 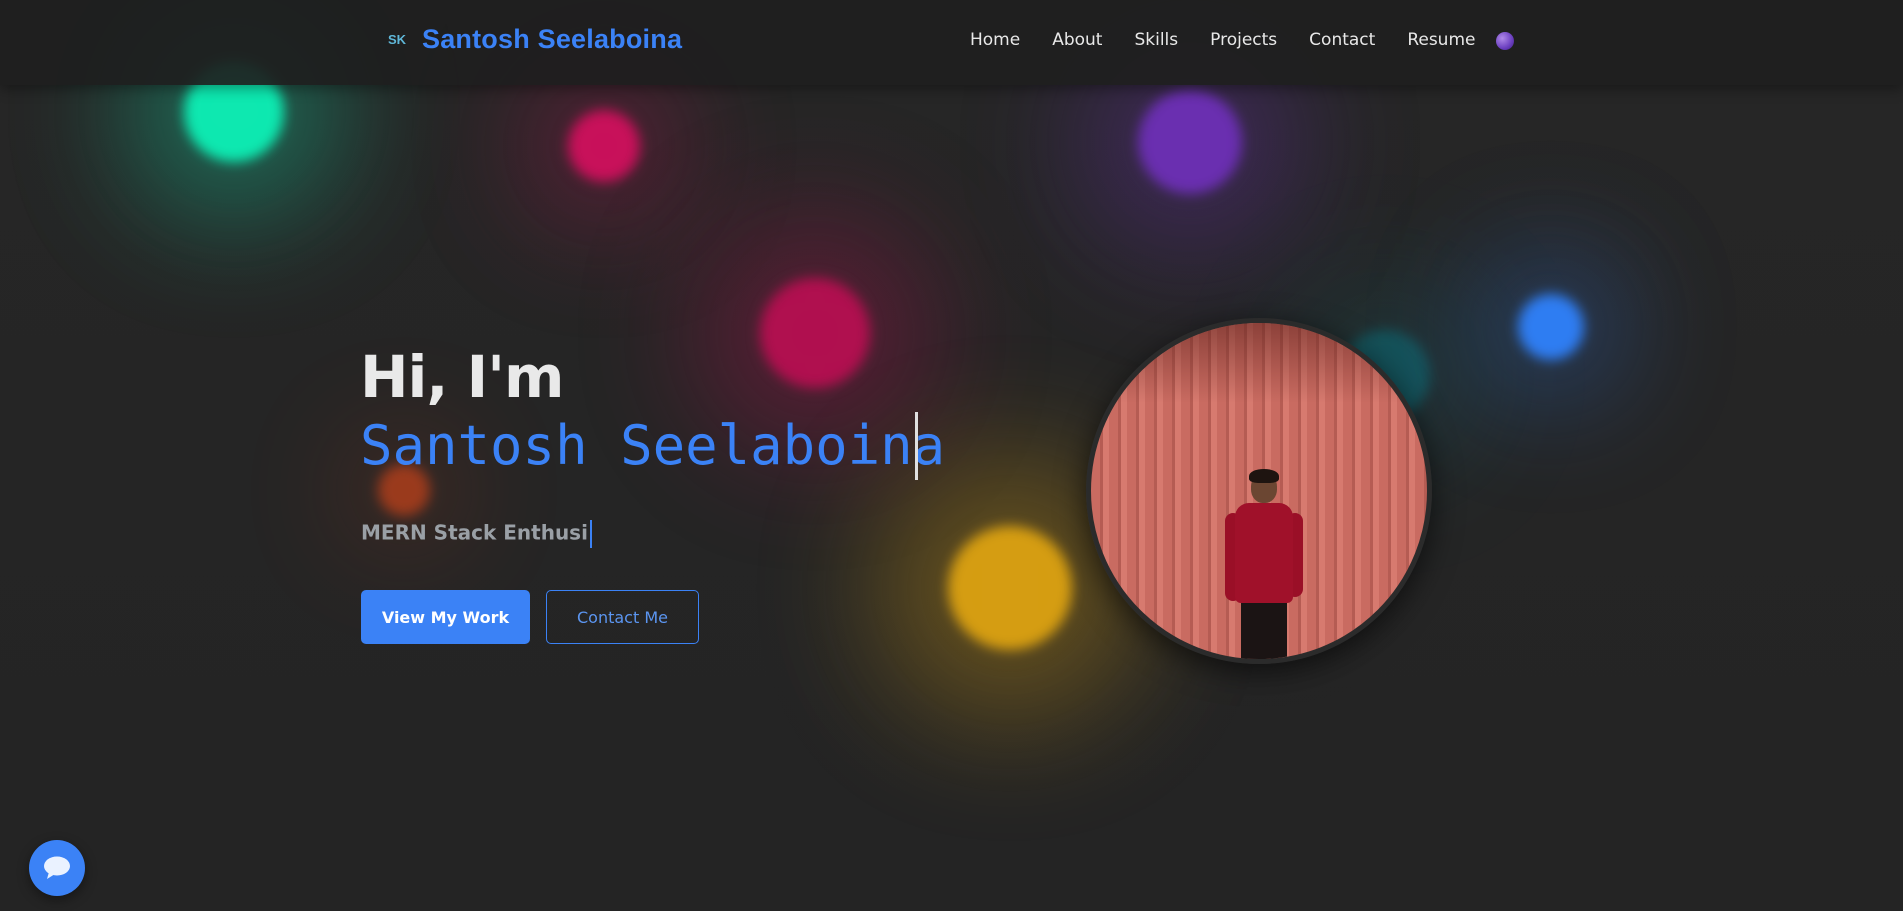 What do you see at coordinates (1243, 40) in the screenshot?
I see `nav-link-projects: Projects` at bounding box center [1243, 40].